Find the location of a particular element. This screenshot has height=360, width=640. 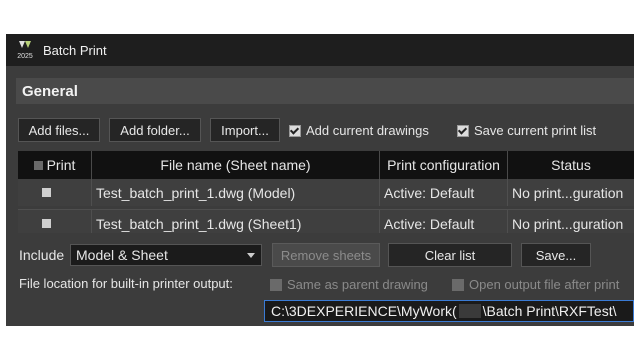

redacted-text is located at coordinates (469, 311).